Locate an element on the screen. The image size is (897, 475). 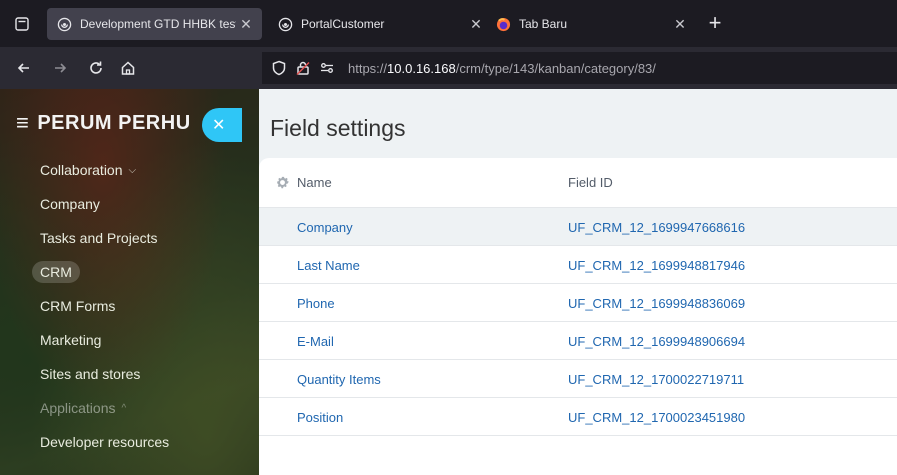
field-id-link: UF_CRM_12_1699947668616 is located at coordinates (656, 227).